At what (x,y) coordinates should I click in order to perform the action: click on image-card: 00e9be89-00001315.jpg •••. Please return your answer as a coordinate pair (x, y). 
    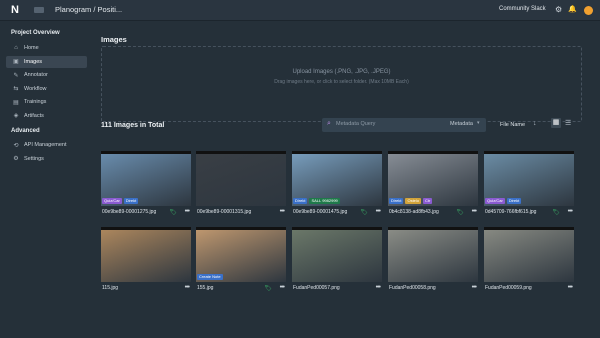
    Looking at the image, I should click on (241, 183).